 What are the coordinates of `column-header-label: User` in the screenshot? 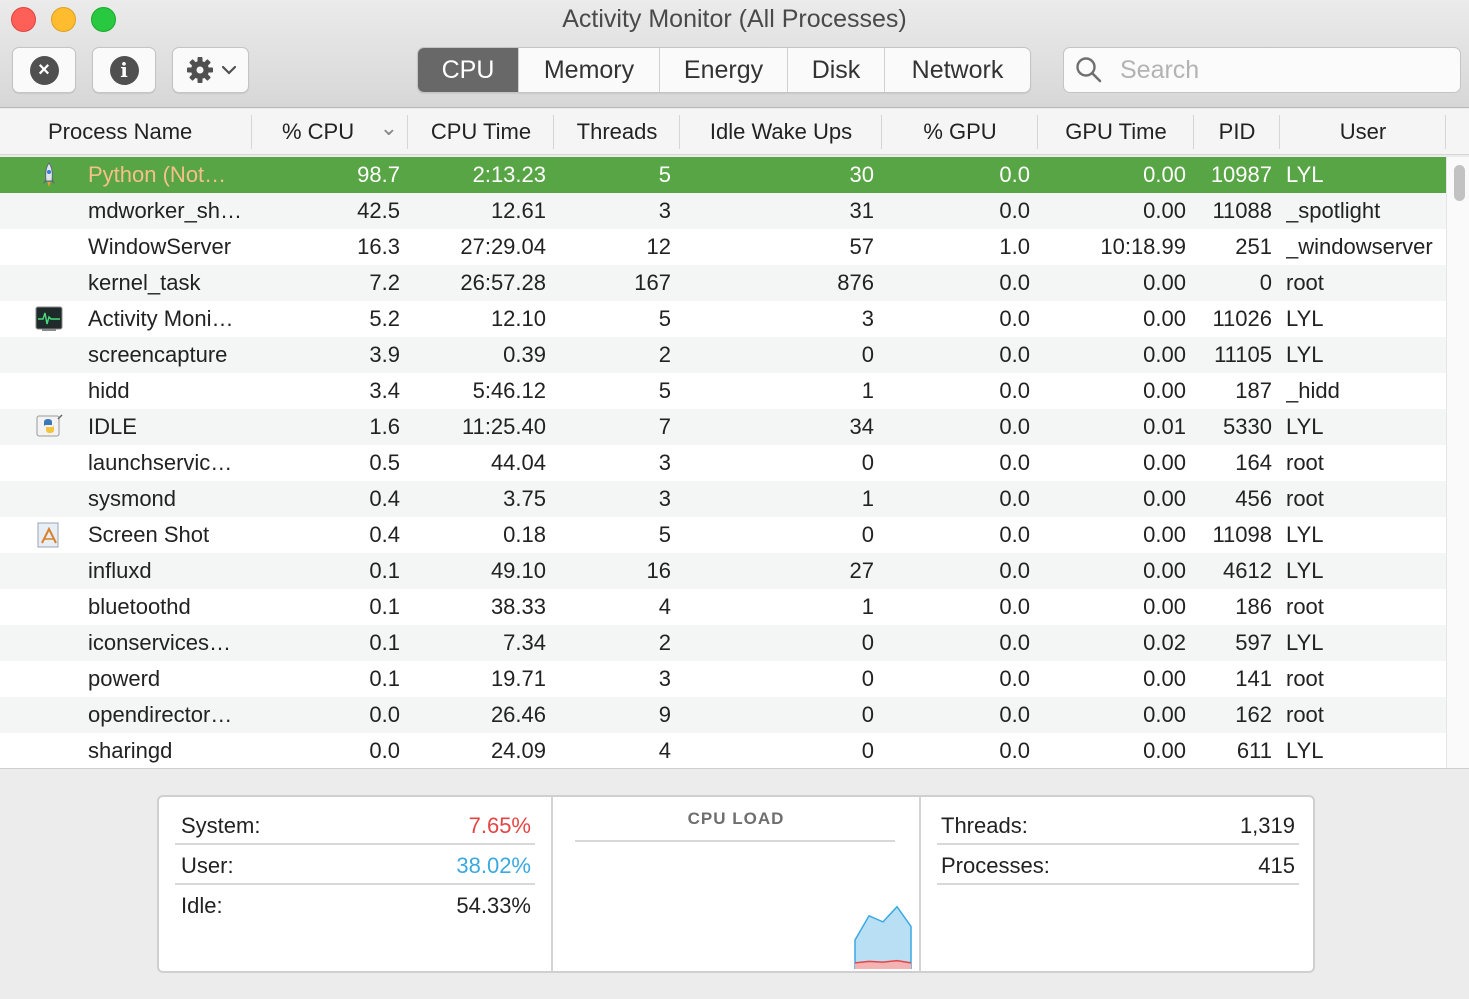 It's located at (1363, 131).